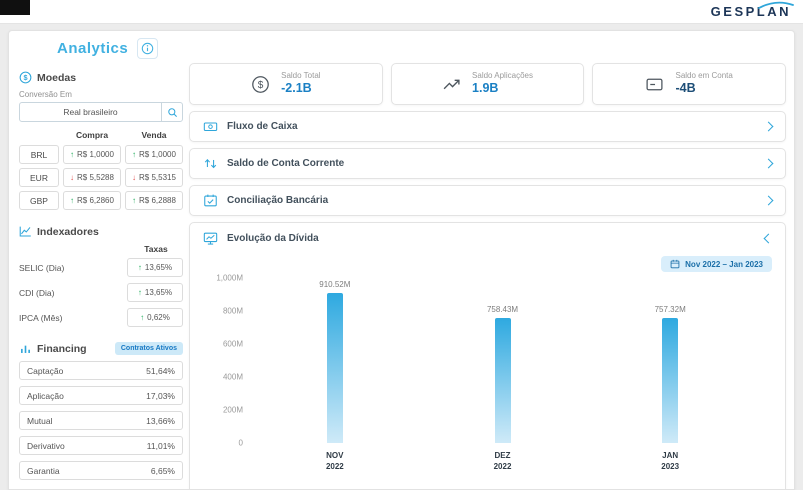 The width and height of the screenshot is (803, 490). What do you see at coordinates (154, 200) in the screenshot?
I see `currency-gbp-venda: ↑ R$ 6,2888` at bounding box center [154, 200].